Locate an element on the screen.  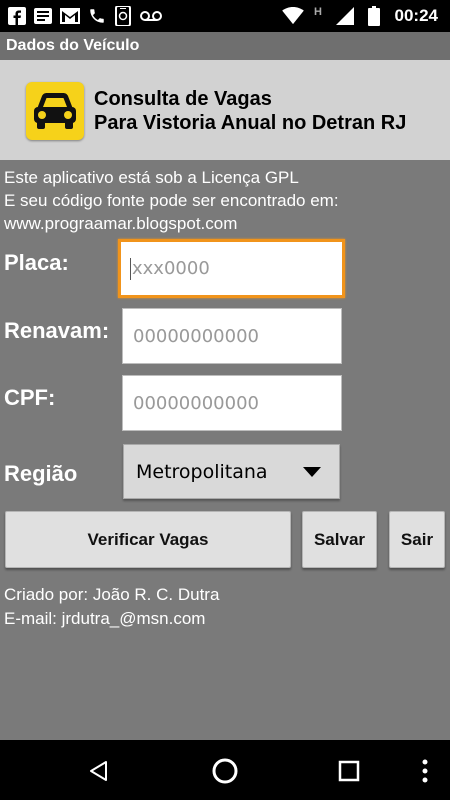
email-text: E-mail: jrdutra_@msn.com is located at coordinates (105, 618).